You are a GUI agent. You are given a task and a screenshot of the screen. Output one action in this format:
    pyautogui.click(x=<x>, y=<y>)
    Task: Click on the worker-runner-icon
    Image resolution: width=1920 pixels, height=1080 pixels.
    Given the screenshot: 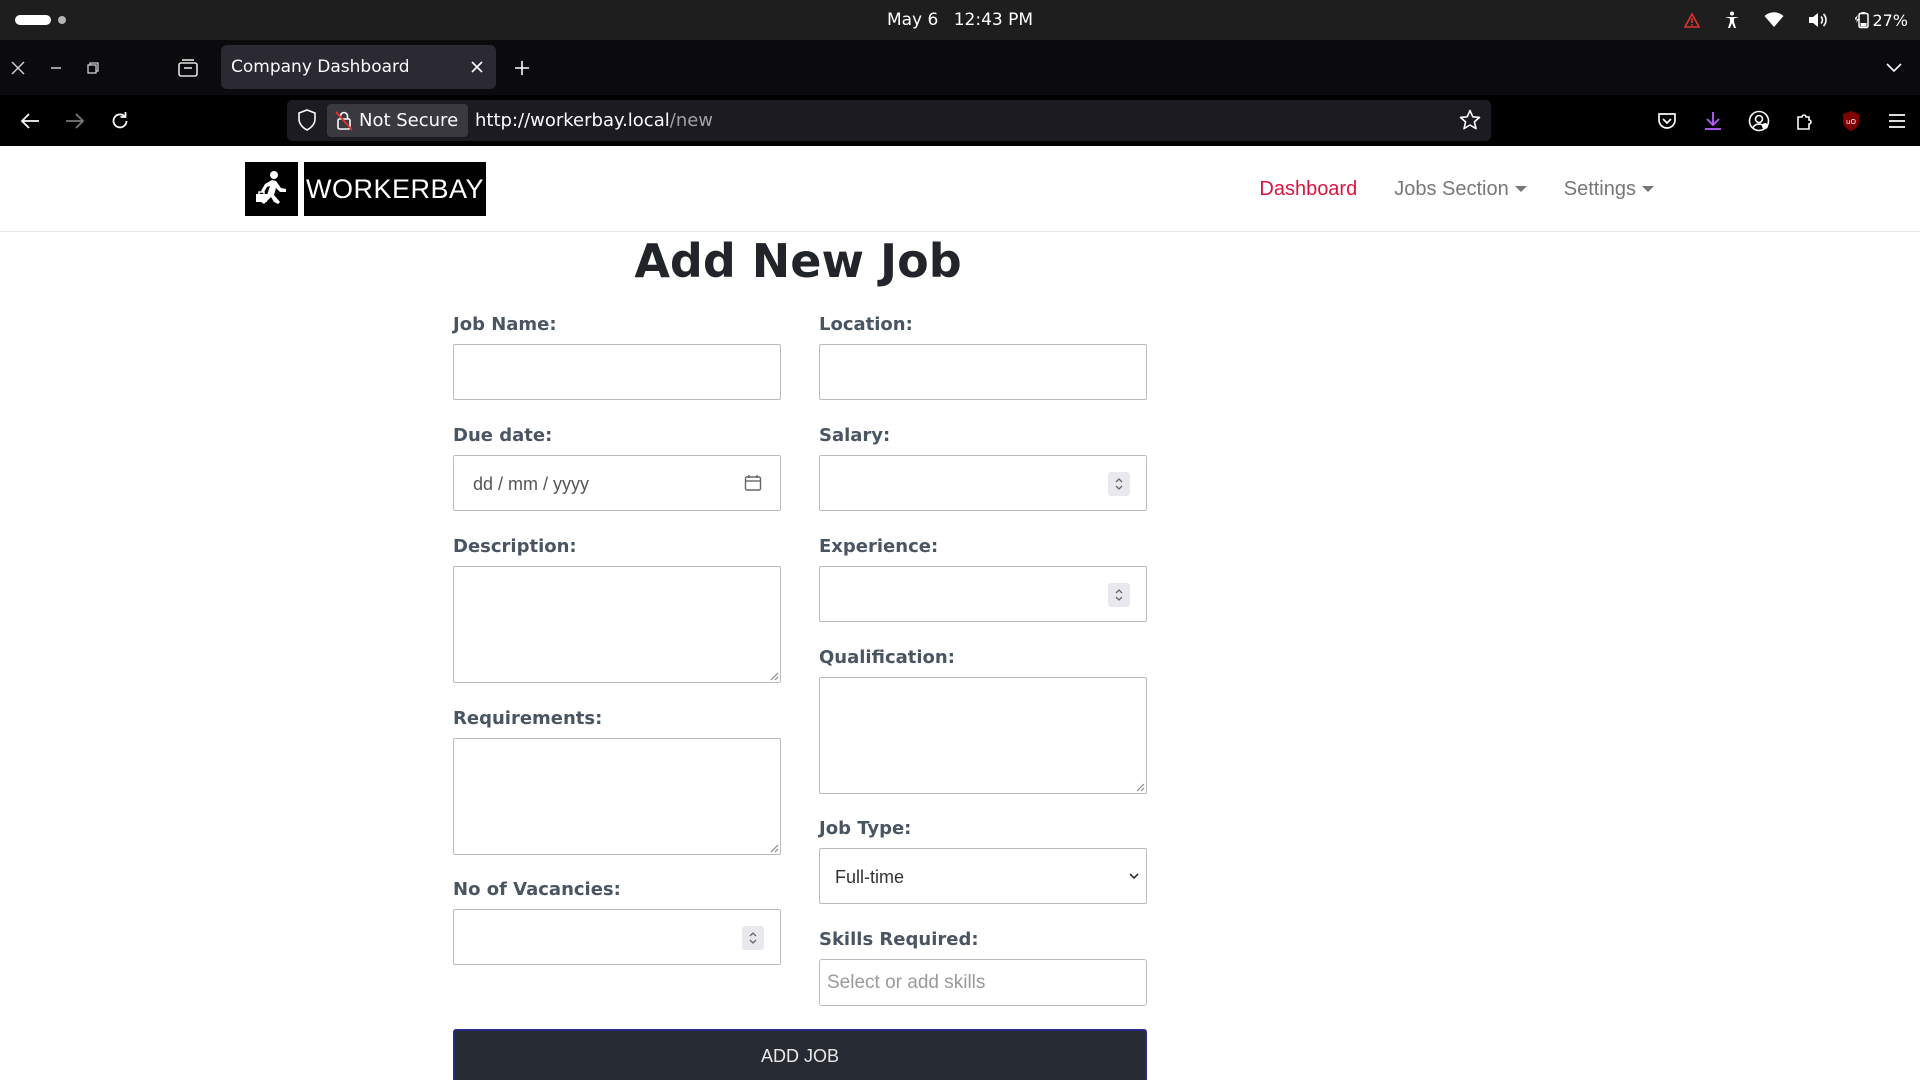 What is the action you would take?
    pyautogui.click(x=271, y=189)
    